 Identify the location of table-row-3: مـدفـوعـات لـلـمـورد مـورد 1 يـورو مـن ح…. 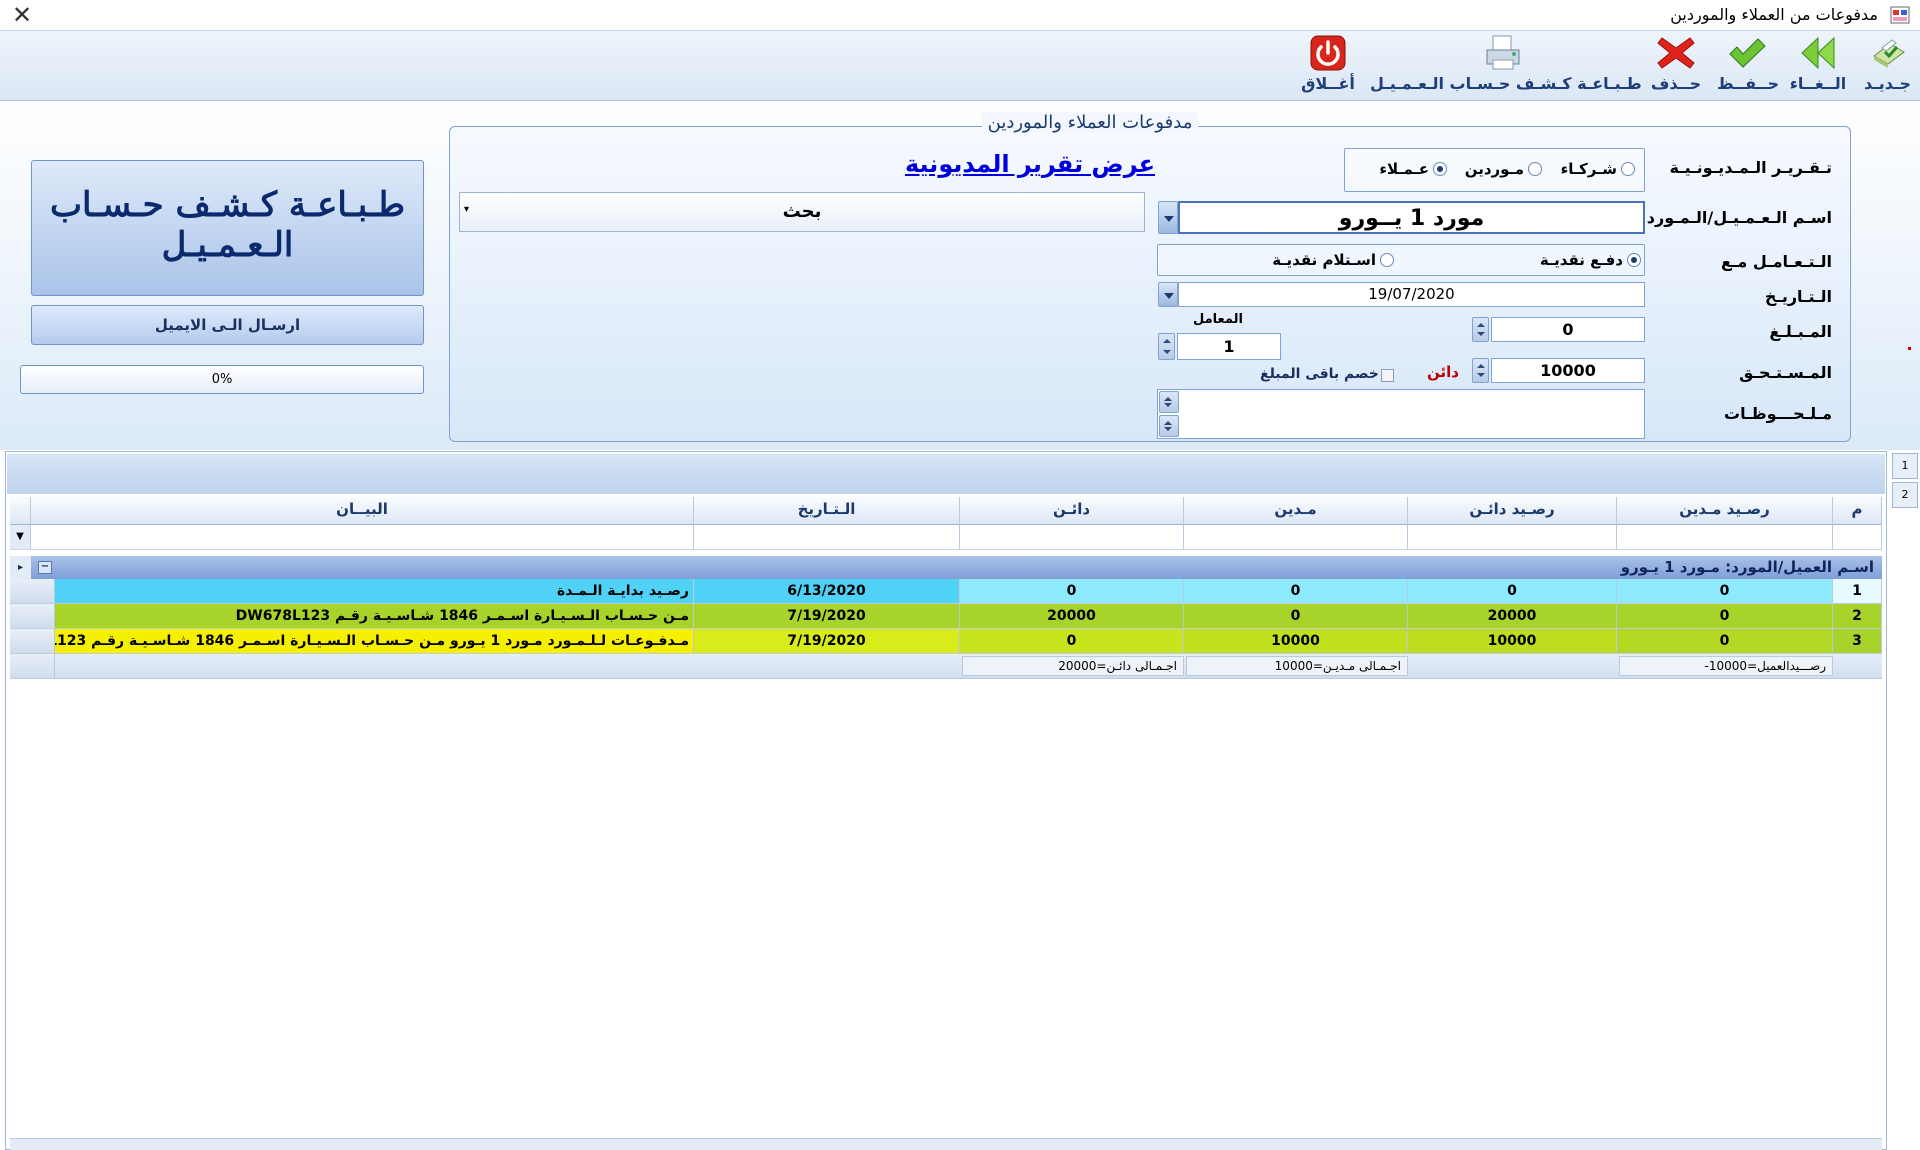
(968, 641).